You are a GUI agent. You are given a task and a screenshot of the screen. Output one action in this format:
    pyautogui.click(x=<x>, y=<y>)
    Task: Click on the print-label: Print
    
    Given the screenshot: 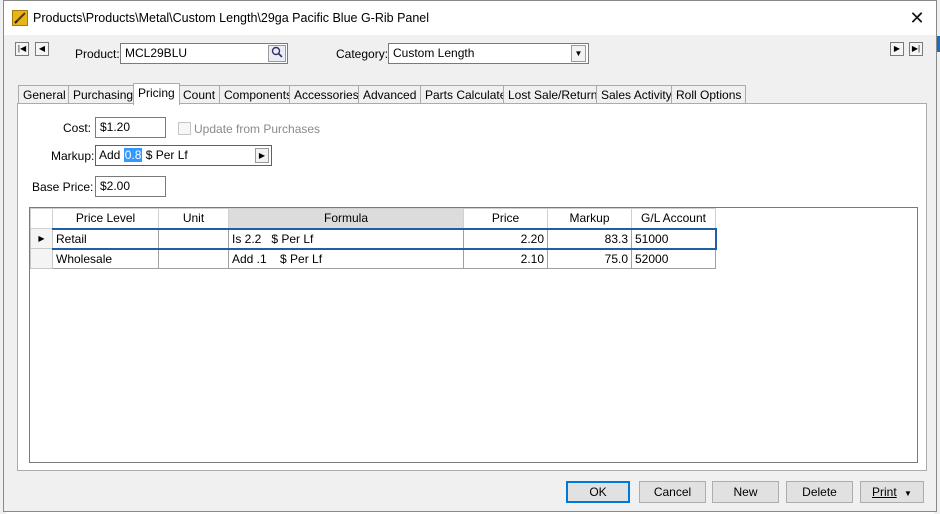 What is the action you would take?
    pyautogui.click(x=884, y=492)
    